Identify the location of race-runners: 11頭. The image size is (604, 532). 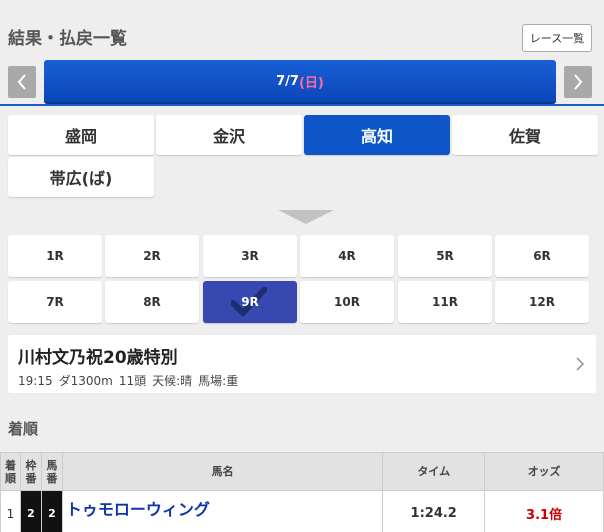
(132, 381).